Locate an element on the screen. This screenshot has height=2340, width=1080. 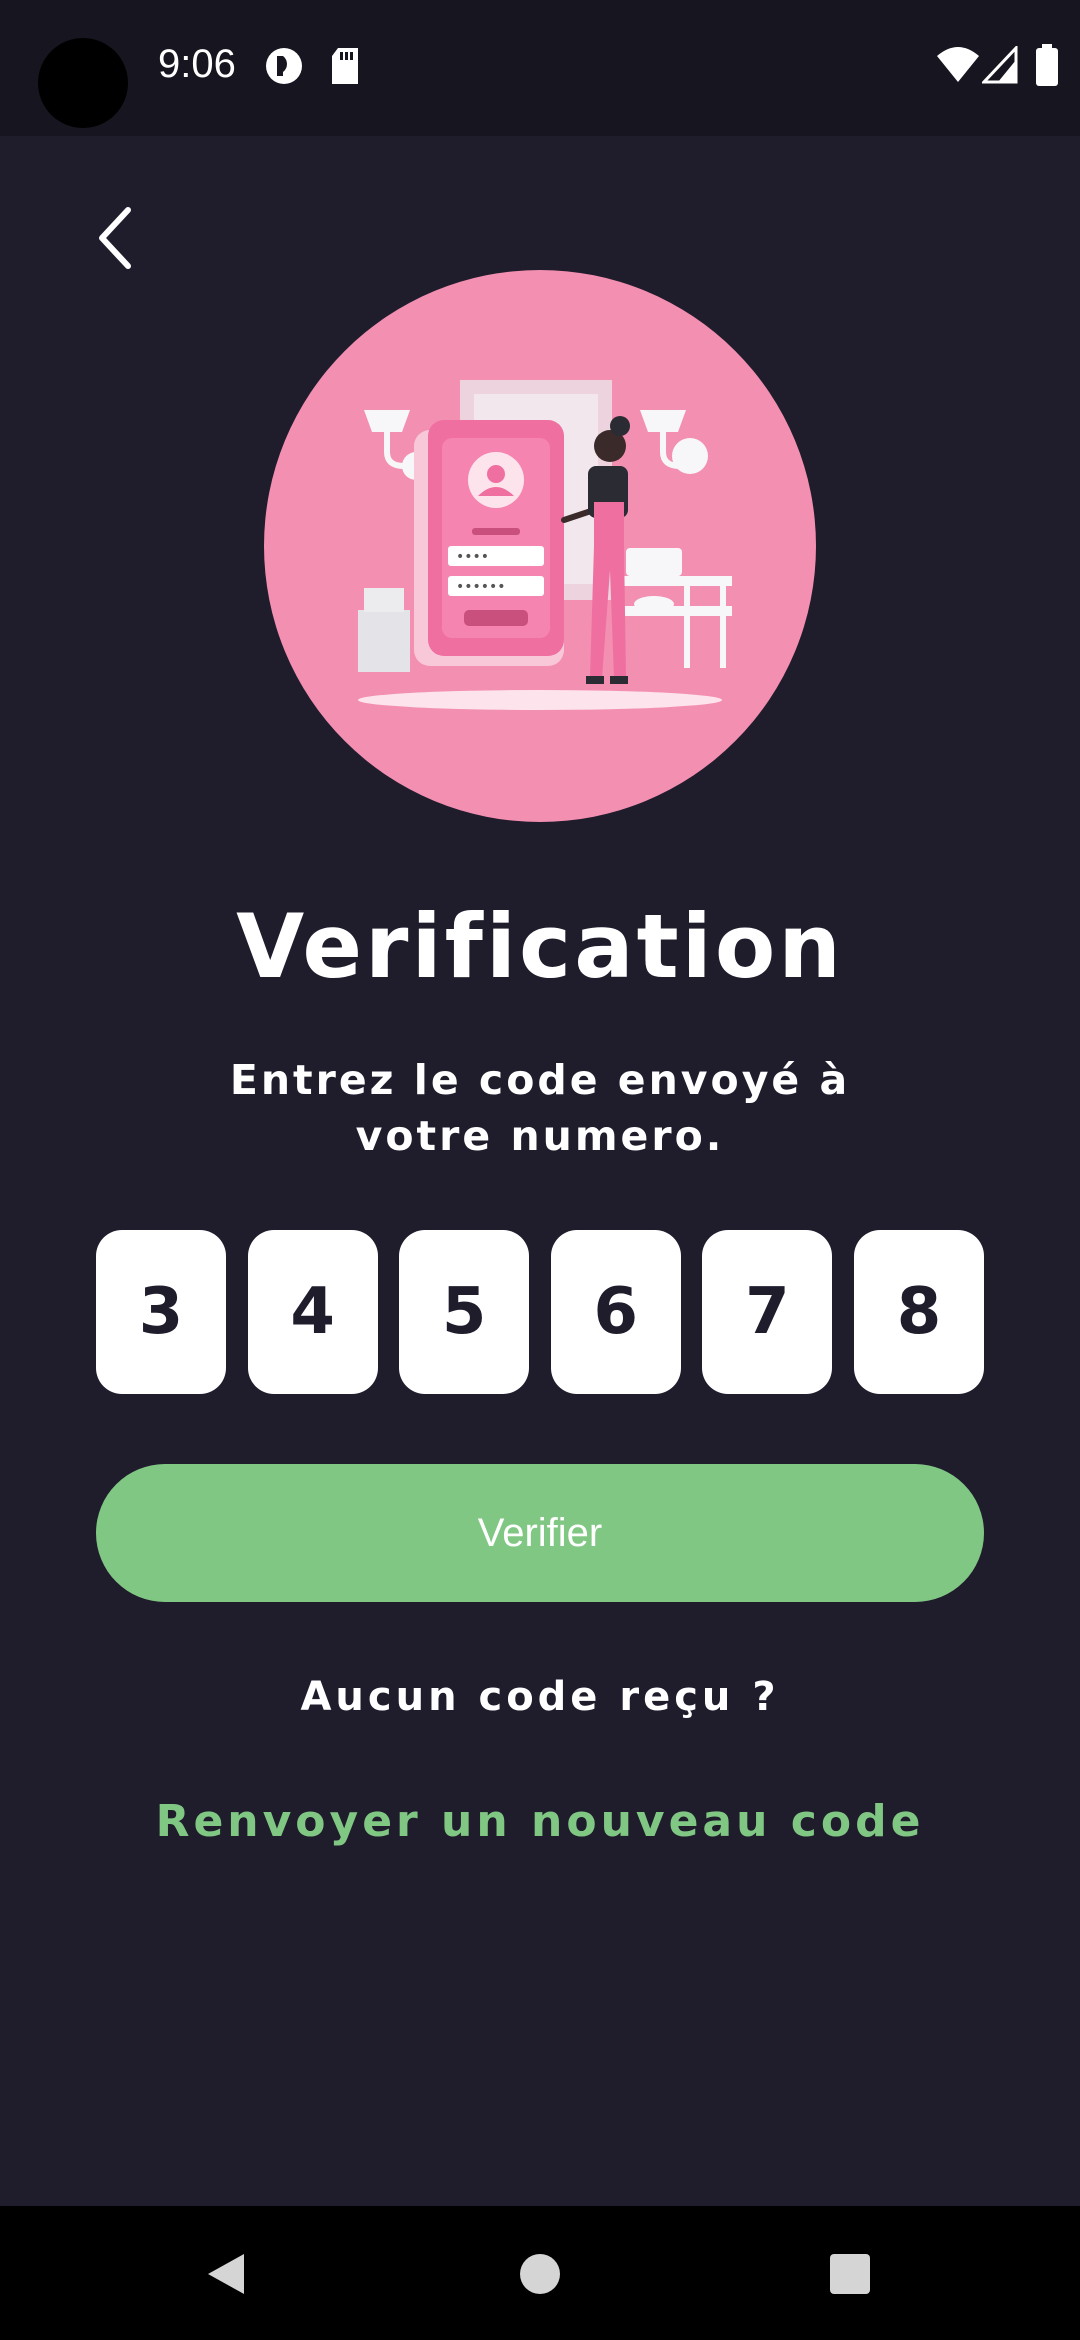
otp-digit-2: 4 is located at coordinates (312, 1312).